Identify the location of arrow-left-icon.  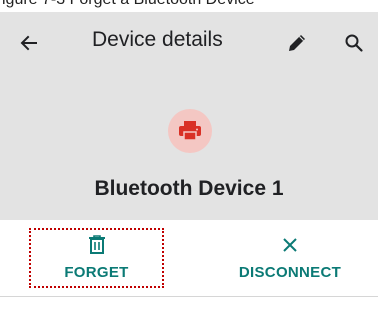
(28, 43).